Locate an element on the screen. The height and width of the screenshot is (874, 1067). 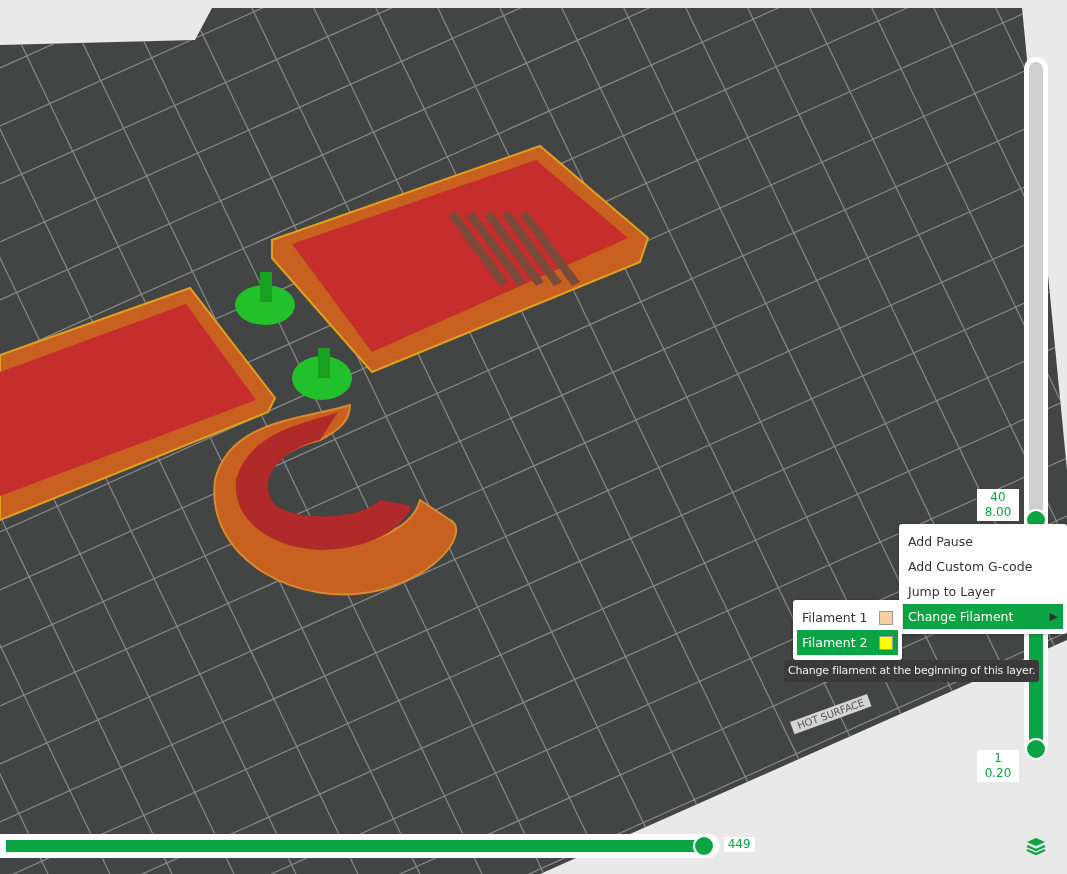
menu-item-label: Filament 1 is located at coordinates (835, 617).